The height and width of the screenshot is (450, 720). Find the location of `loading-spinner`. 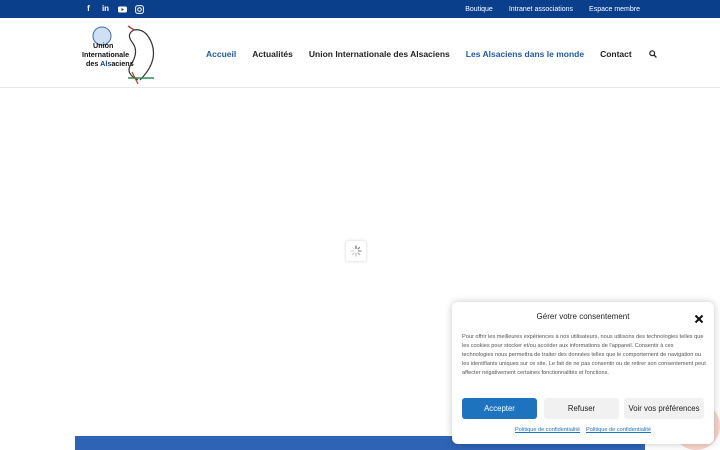

loading-spinner is located at coordinates (356, 251).